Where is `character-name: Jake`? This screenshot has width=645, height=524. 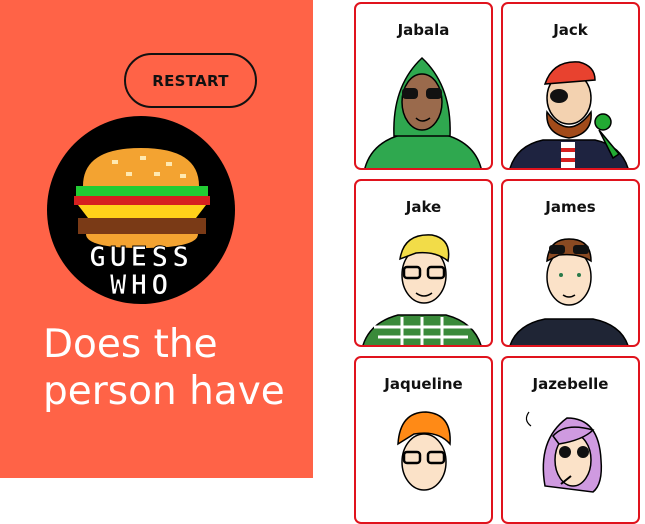
character-name: Jake is located at coordinates (423, 207).